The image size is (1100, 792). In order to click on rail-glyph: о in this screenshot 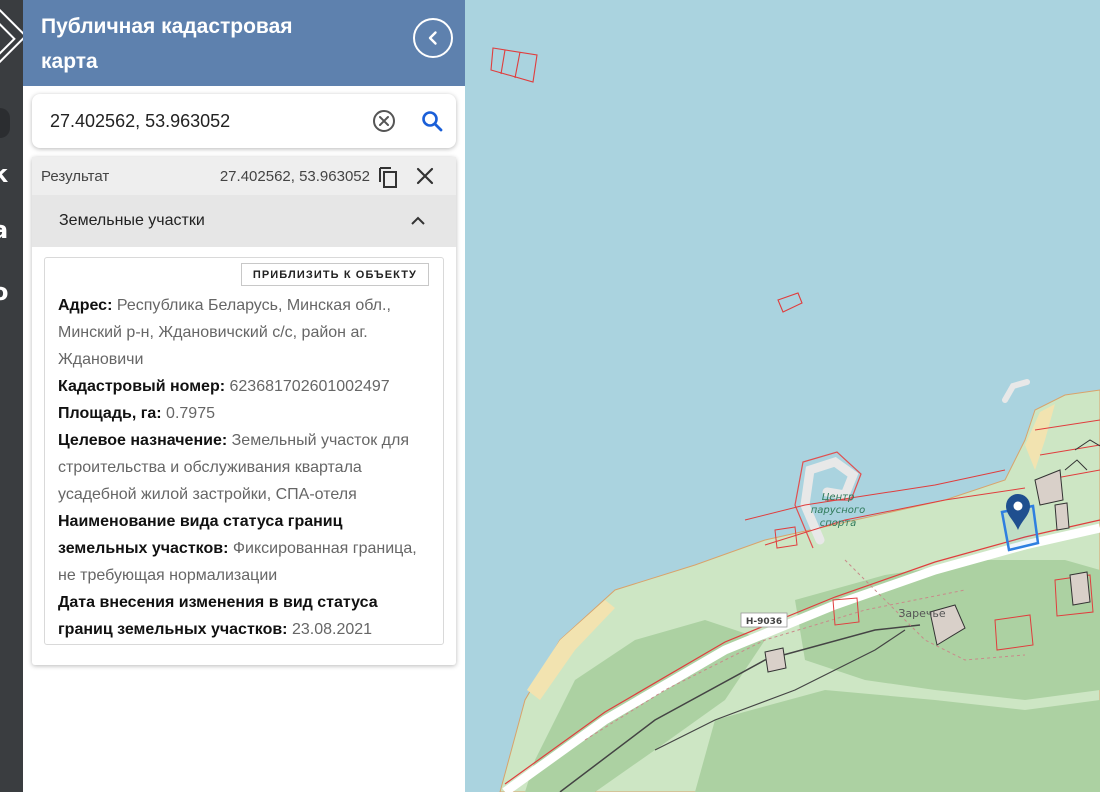, I will do `click(4, 292)`.